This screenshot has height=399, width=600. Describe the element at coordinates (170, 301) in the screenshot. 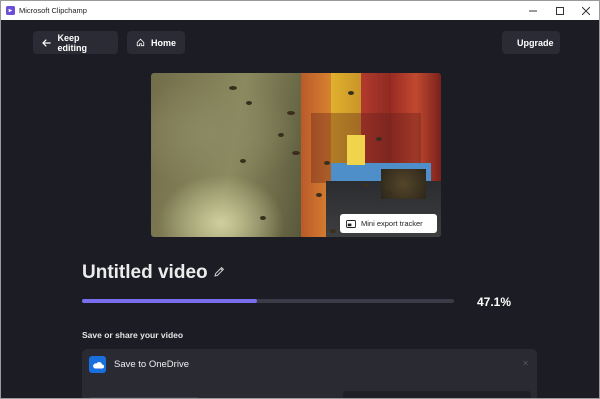

I see `export-progress-fill` at that location.